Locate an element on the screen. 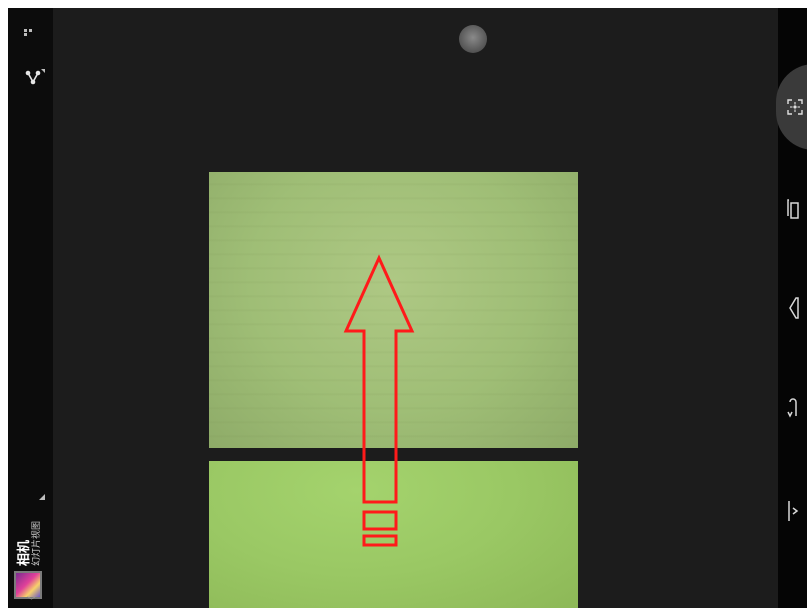 The width and height of the screenshot is (807, 610). swipe-up-arrow-icon is located at coordinates (379, 400).